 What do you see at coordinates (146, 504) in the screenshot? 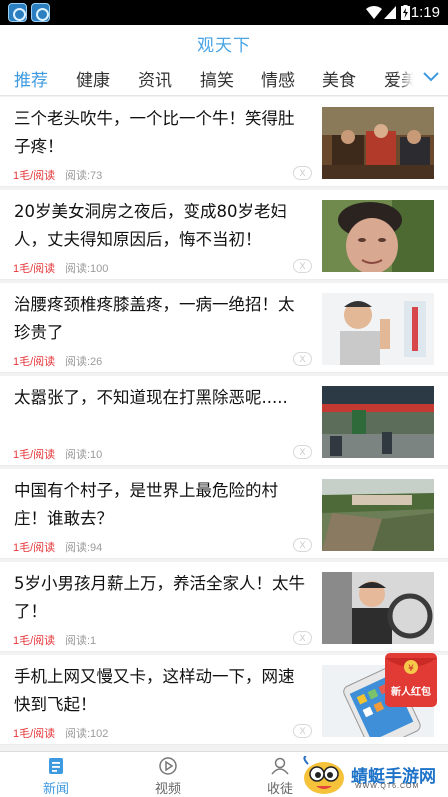
I see `news-title: 中国有个村子，是世界上最危险的村庄！谁敢去？` at bounding box center [146, 504].